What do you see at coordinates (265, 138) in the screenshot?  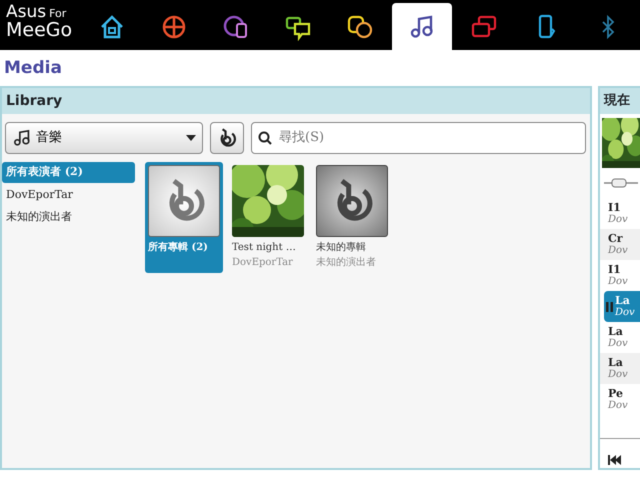 I see `search-icon` at bounding box center [265, 138].